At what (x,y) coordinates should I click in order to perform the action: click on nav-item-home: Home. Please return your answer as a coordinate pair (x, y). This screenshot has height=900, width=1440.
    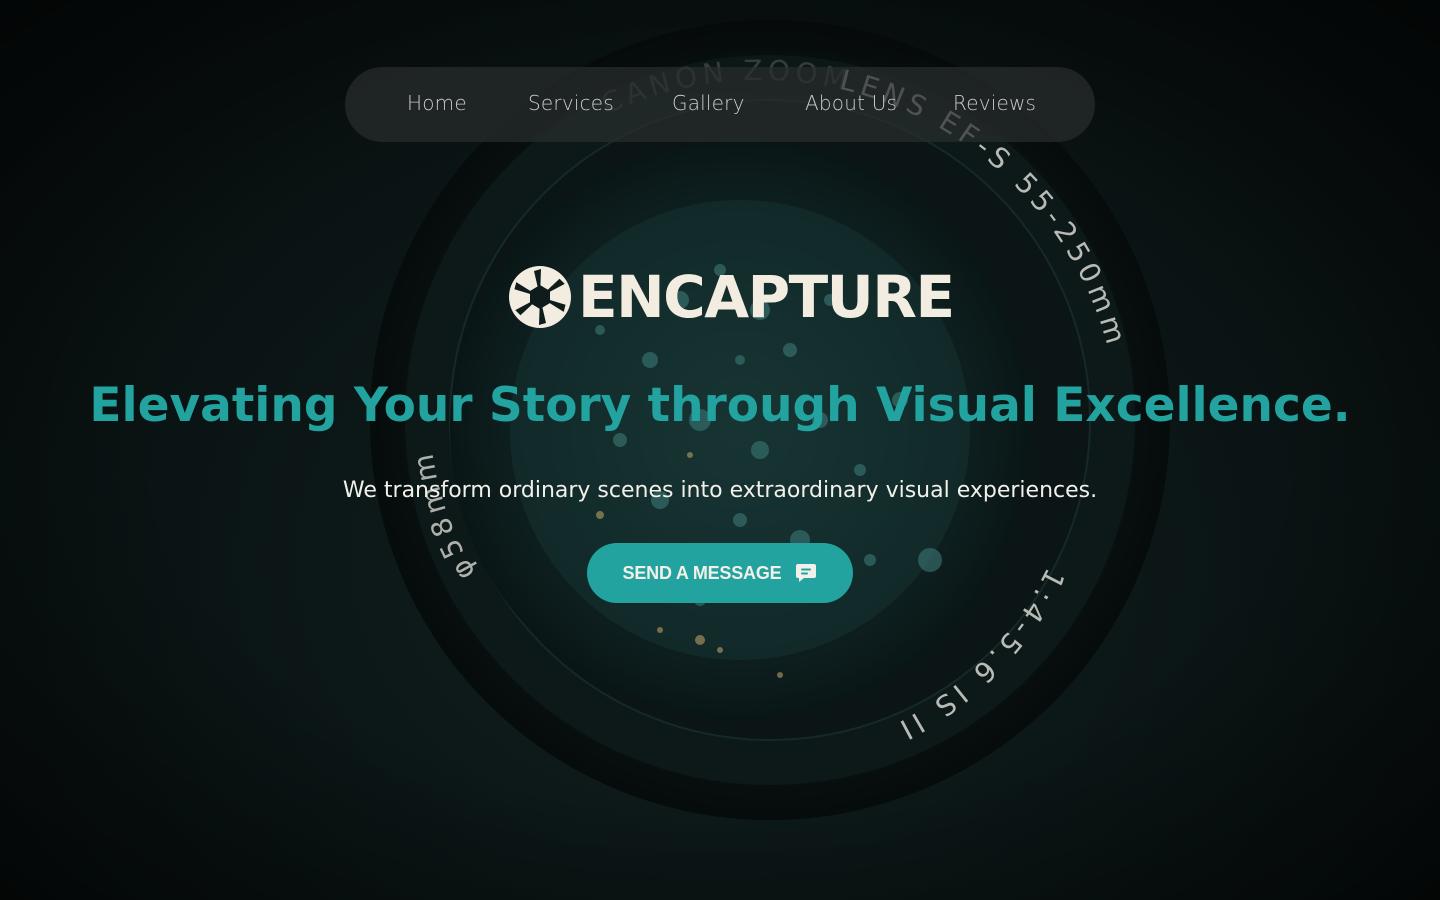
    Looking at the image, I should click on (437, 103).